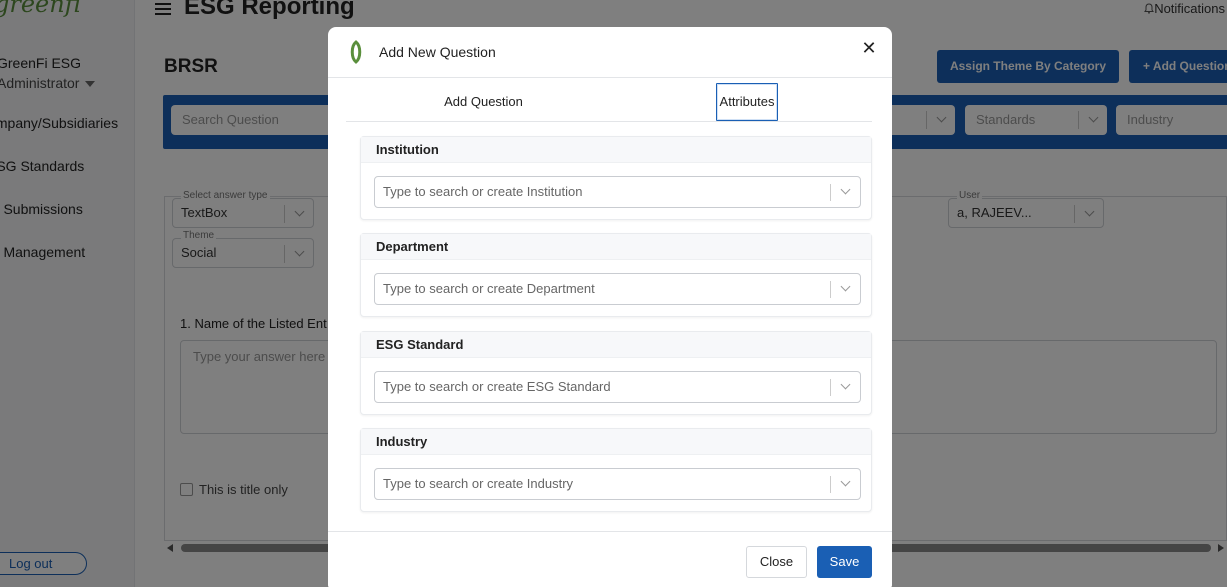 The width and height of the screenshot is (1227, 587). I want to click on institution-heading: Institution, so click(616, 150).